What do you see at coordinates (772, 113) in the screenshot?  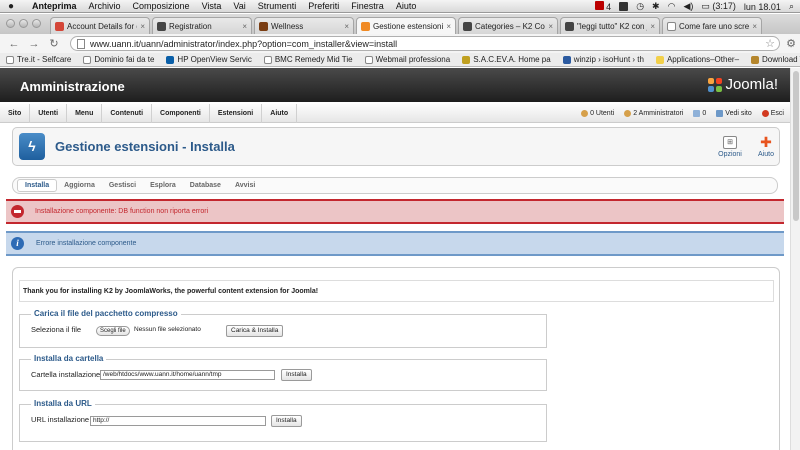 I see `logout-link: Esci` at bounding box center [772, 113].